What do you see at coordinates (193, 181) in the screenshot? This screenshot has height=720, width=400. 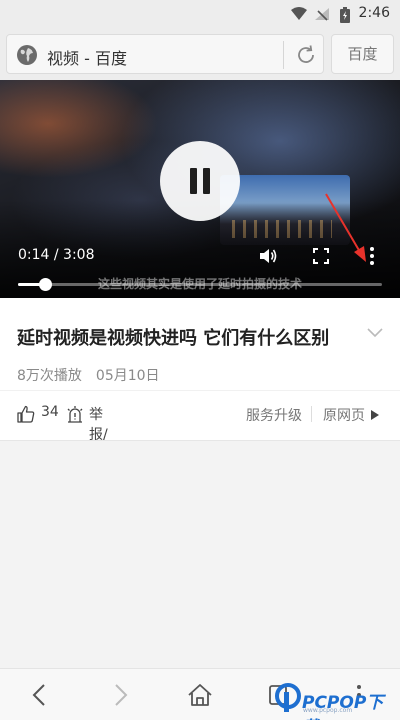 I see `pause-icon` at bounding box center [193, 181].